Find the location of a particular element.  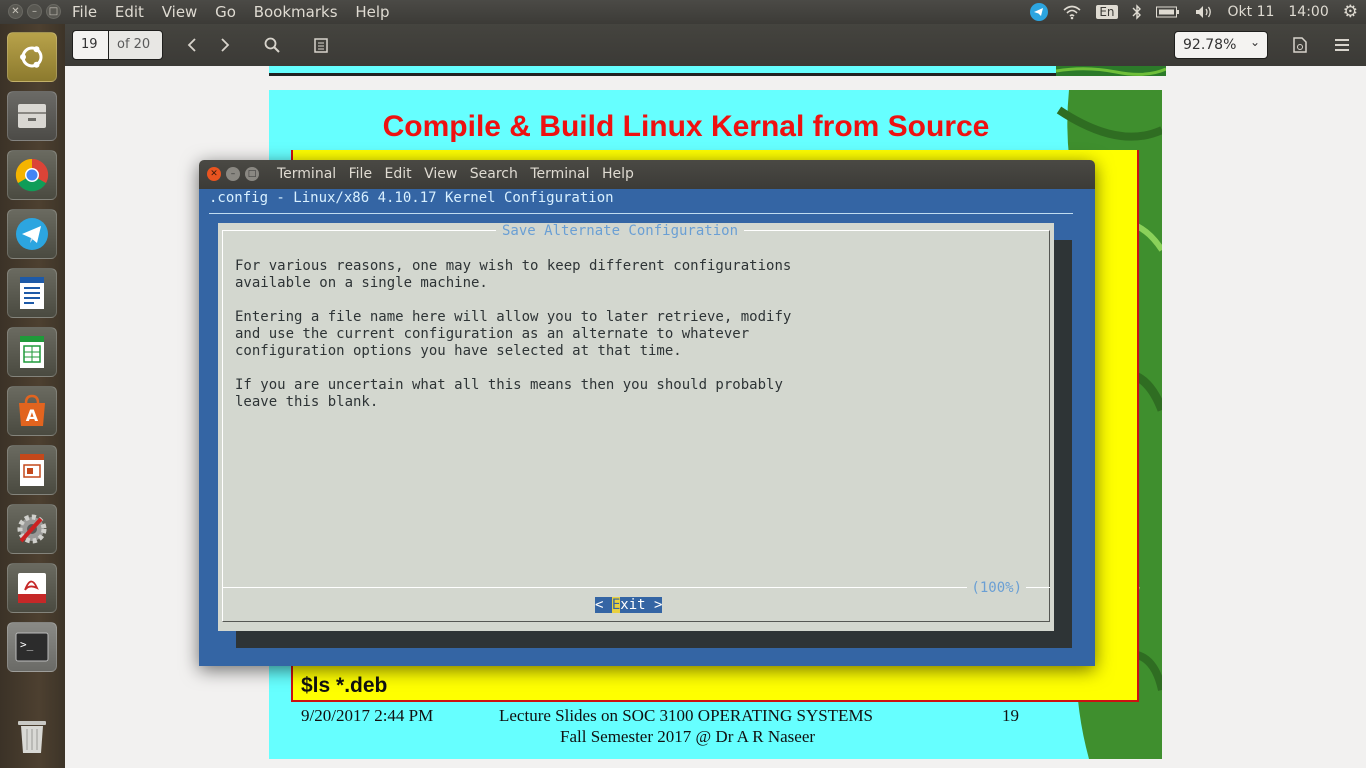

session-gear-icon: ⚙ is located at coordinates (1350, 12).